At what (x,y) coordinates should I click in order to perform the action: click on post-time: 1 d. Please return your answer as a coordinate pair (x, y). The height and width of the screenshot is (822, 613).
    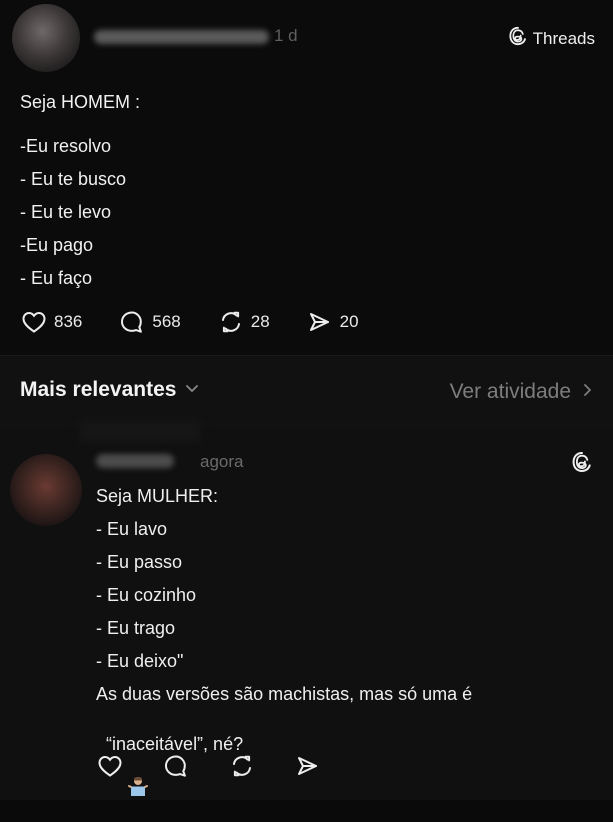
    Looking at the image, I should click on (286, 35).